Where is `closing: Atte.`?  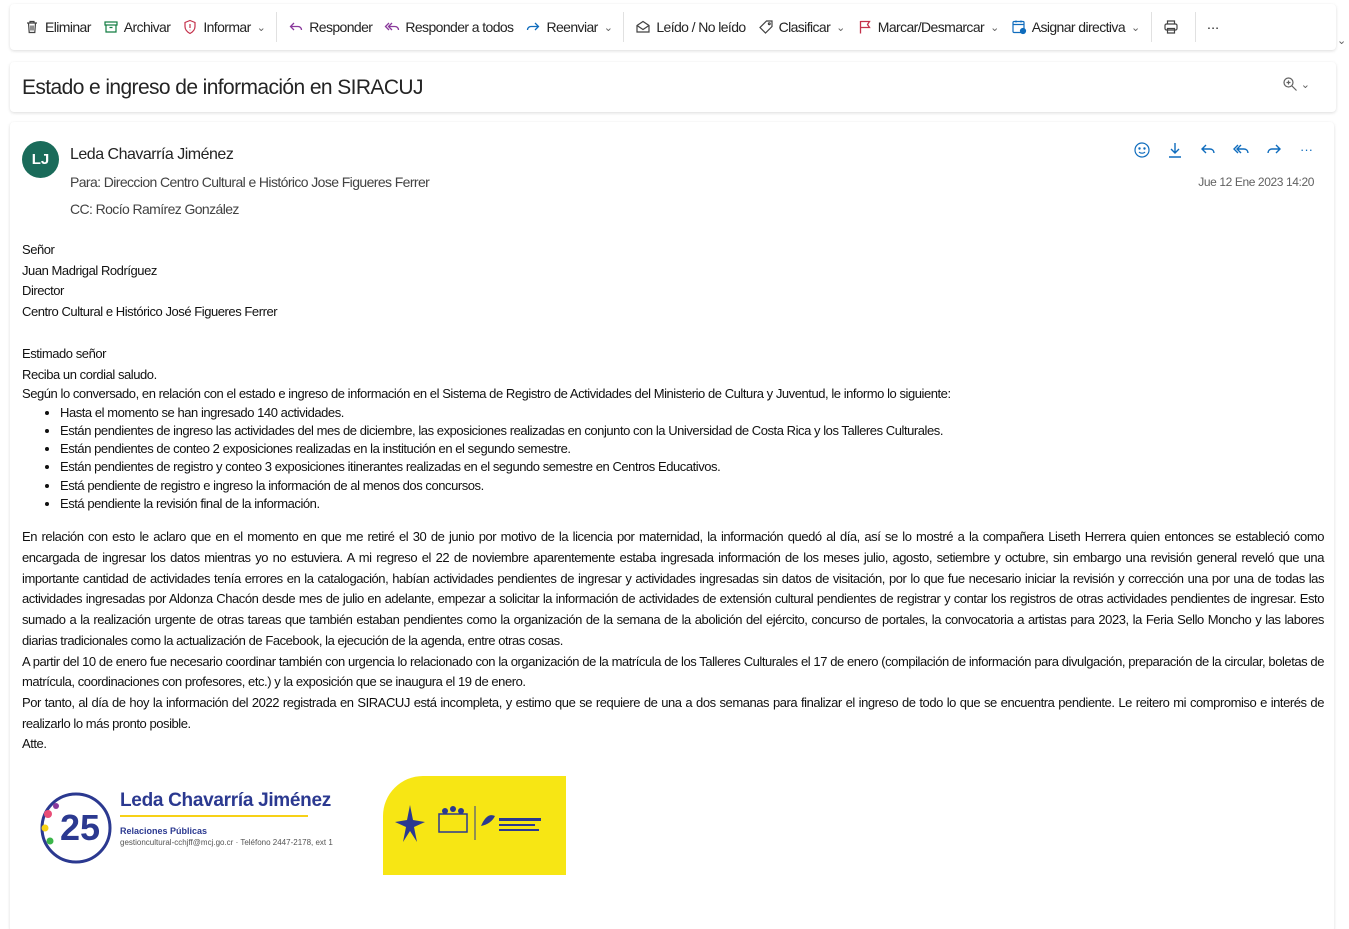
closing: Atte. is located at coordinates (34, 744).